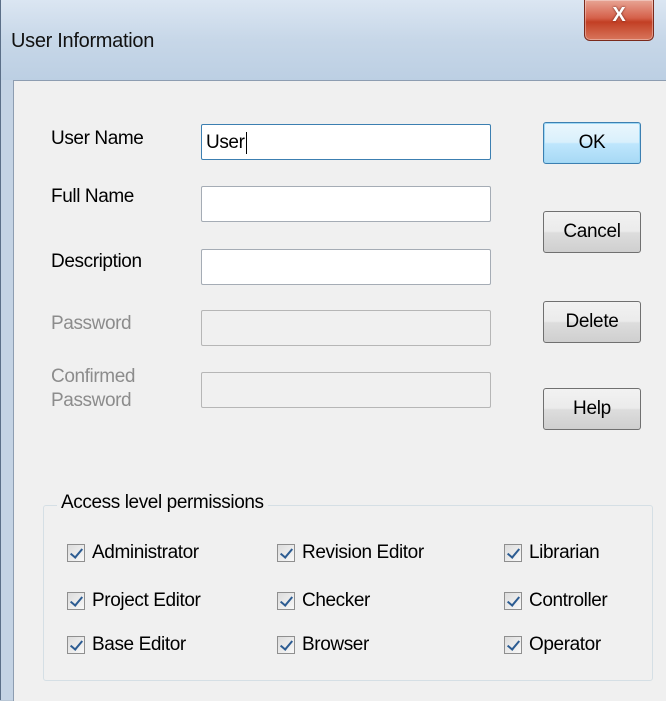 Image resolution: width=666 pixels, height=701 pixels. What do you see at coordinates (346, 142) in the screenshot?
I see `user-name-input: User` at bounding box center [346, 142].